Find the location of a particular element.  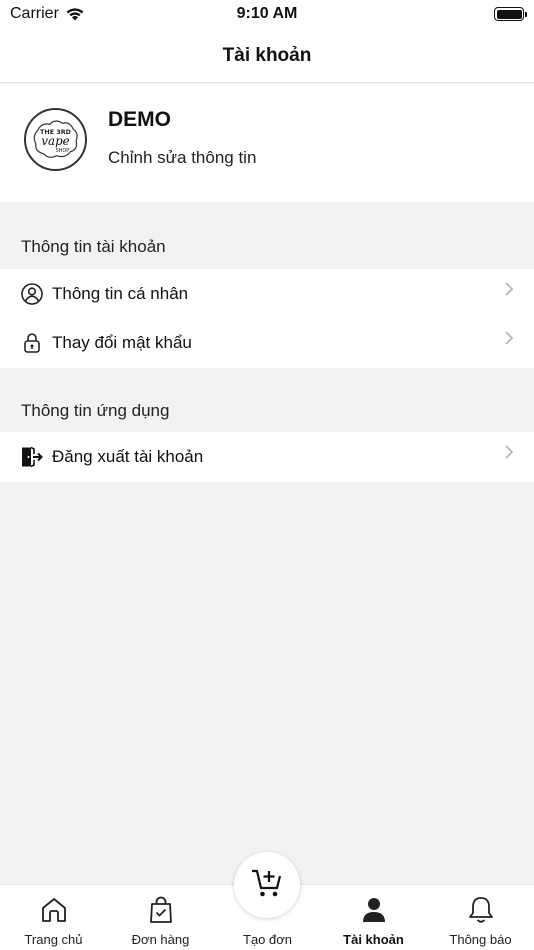

clock: 9:10 AM is located at coordinates (267, 13).